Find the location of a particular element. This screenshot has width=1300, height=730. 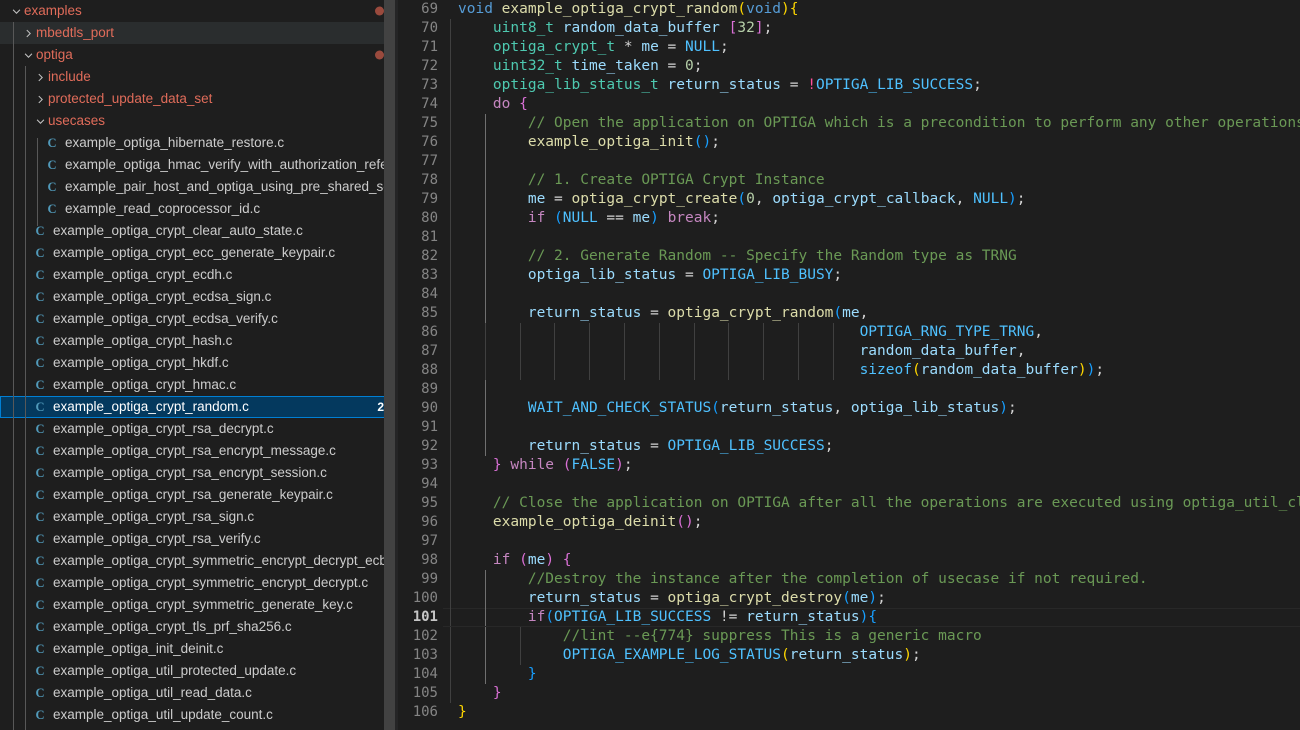

tree-folder-row: examples is located at coordinates (199, 11).